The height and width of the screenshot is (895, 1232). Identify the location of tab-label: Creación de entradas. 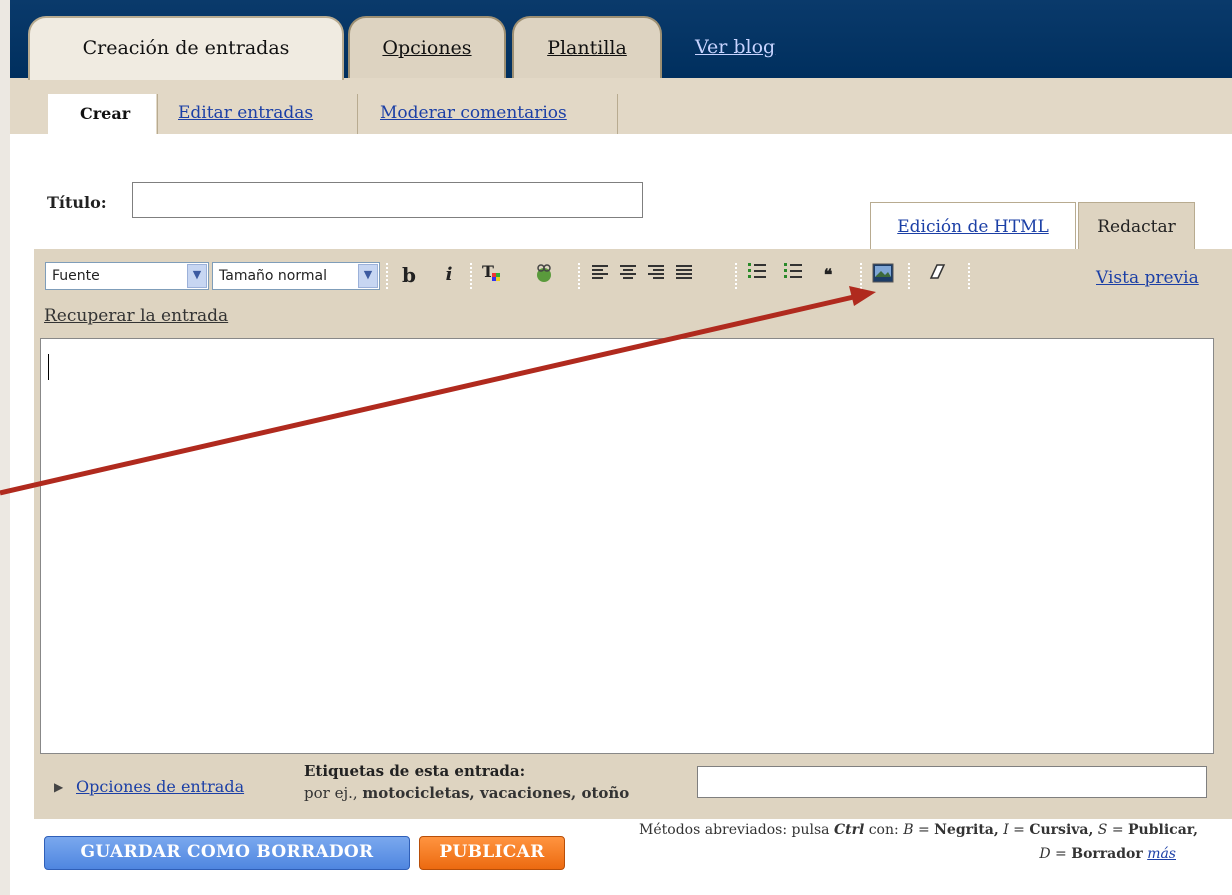
(186, 48).